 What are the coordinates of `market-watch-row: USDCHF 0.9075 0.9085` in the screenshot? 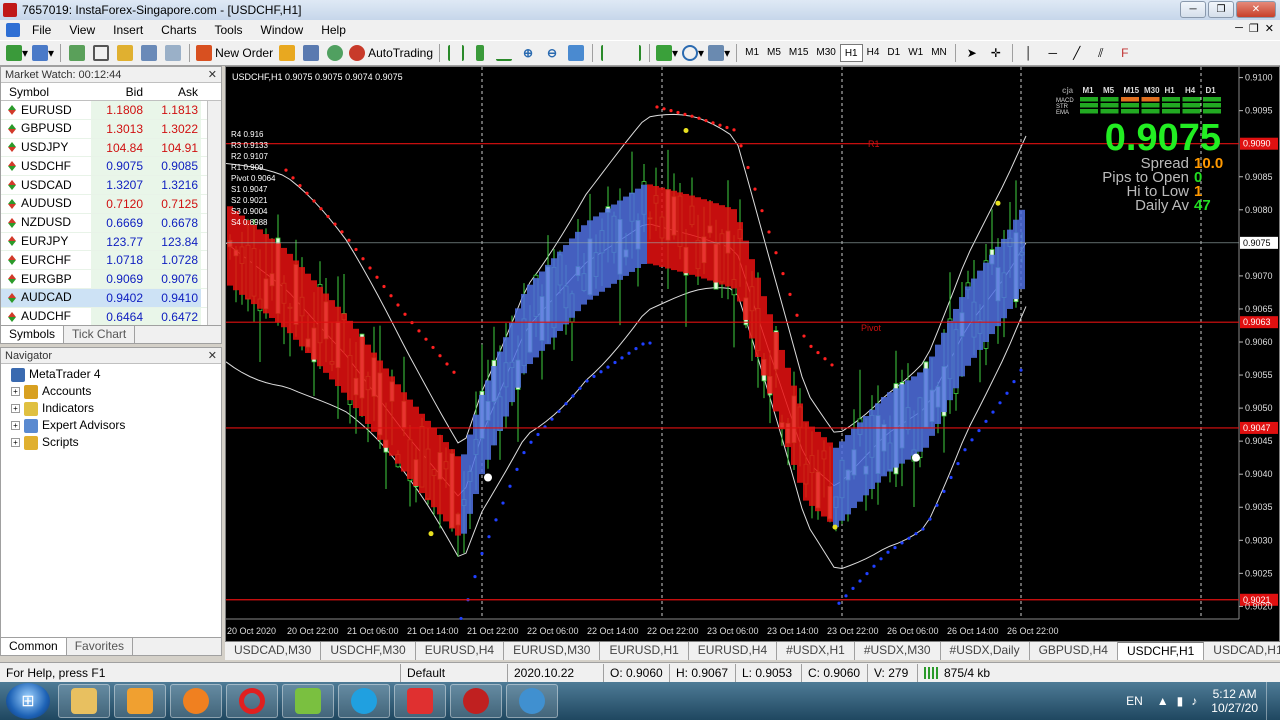 It's located at (111, 167).